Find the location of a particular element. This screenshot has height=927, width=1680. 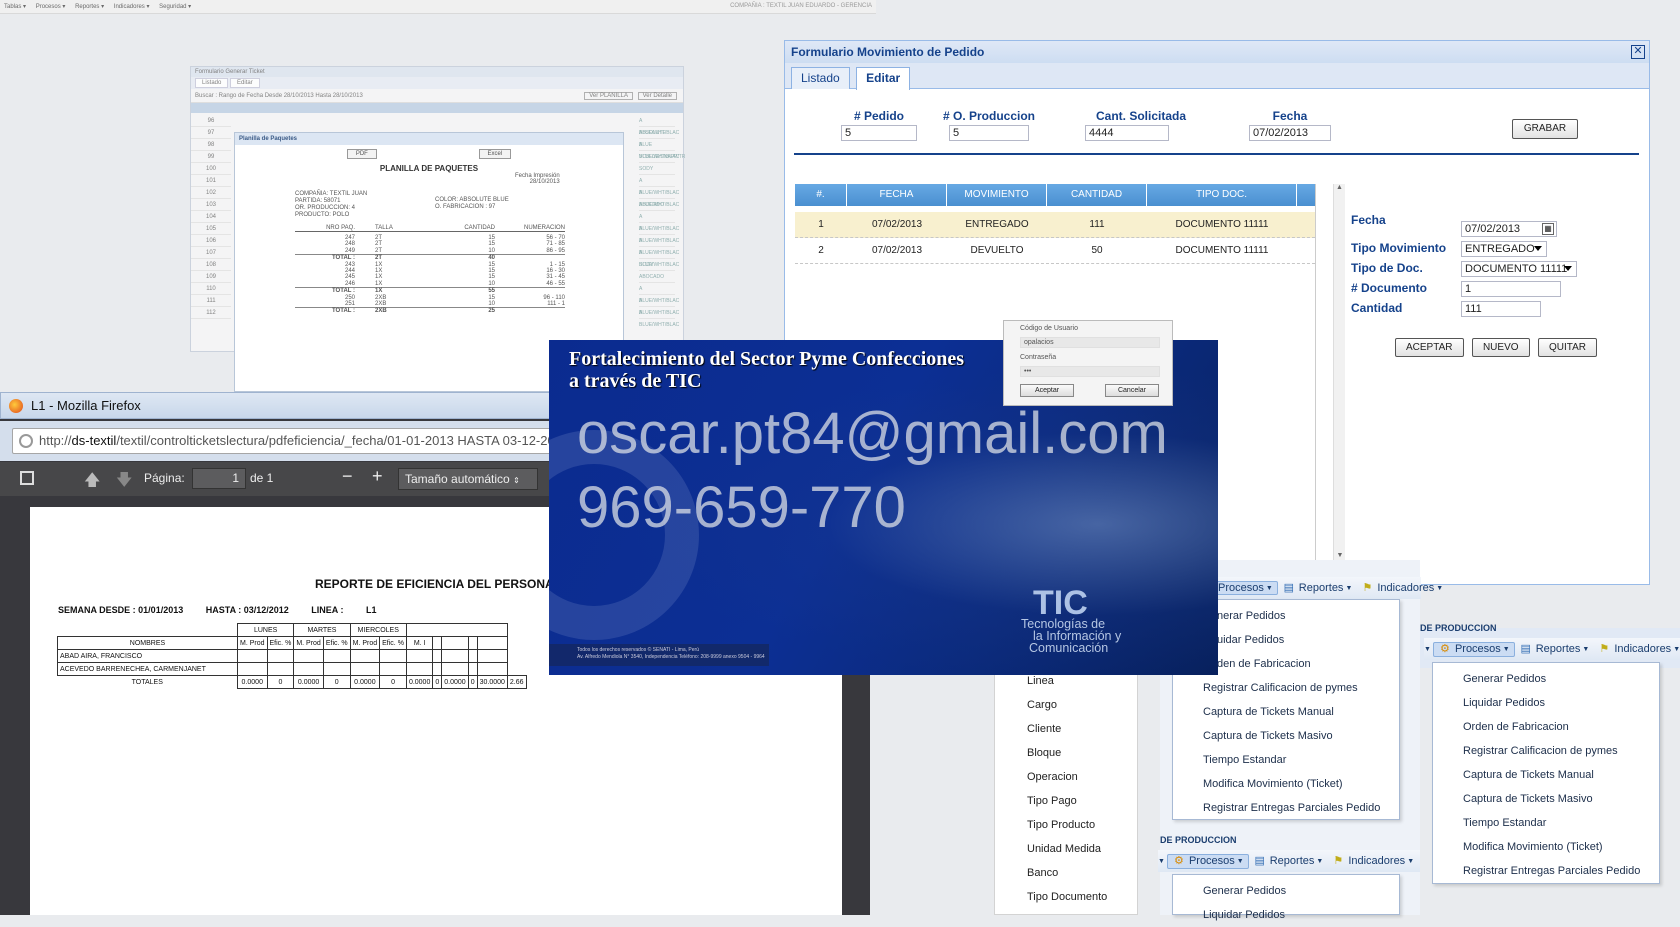

aceptar-login-button: Aceptar is located at coordinates (1047, 390).